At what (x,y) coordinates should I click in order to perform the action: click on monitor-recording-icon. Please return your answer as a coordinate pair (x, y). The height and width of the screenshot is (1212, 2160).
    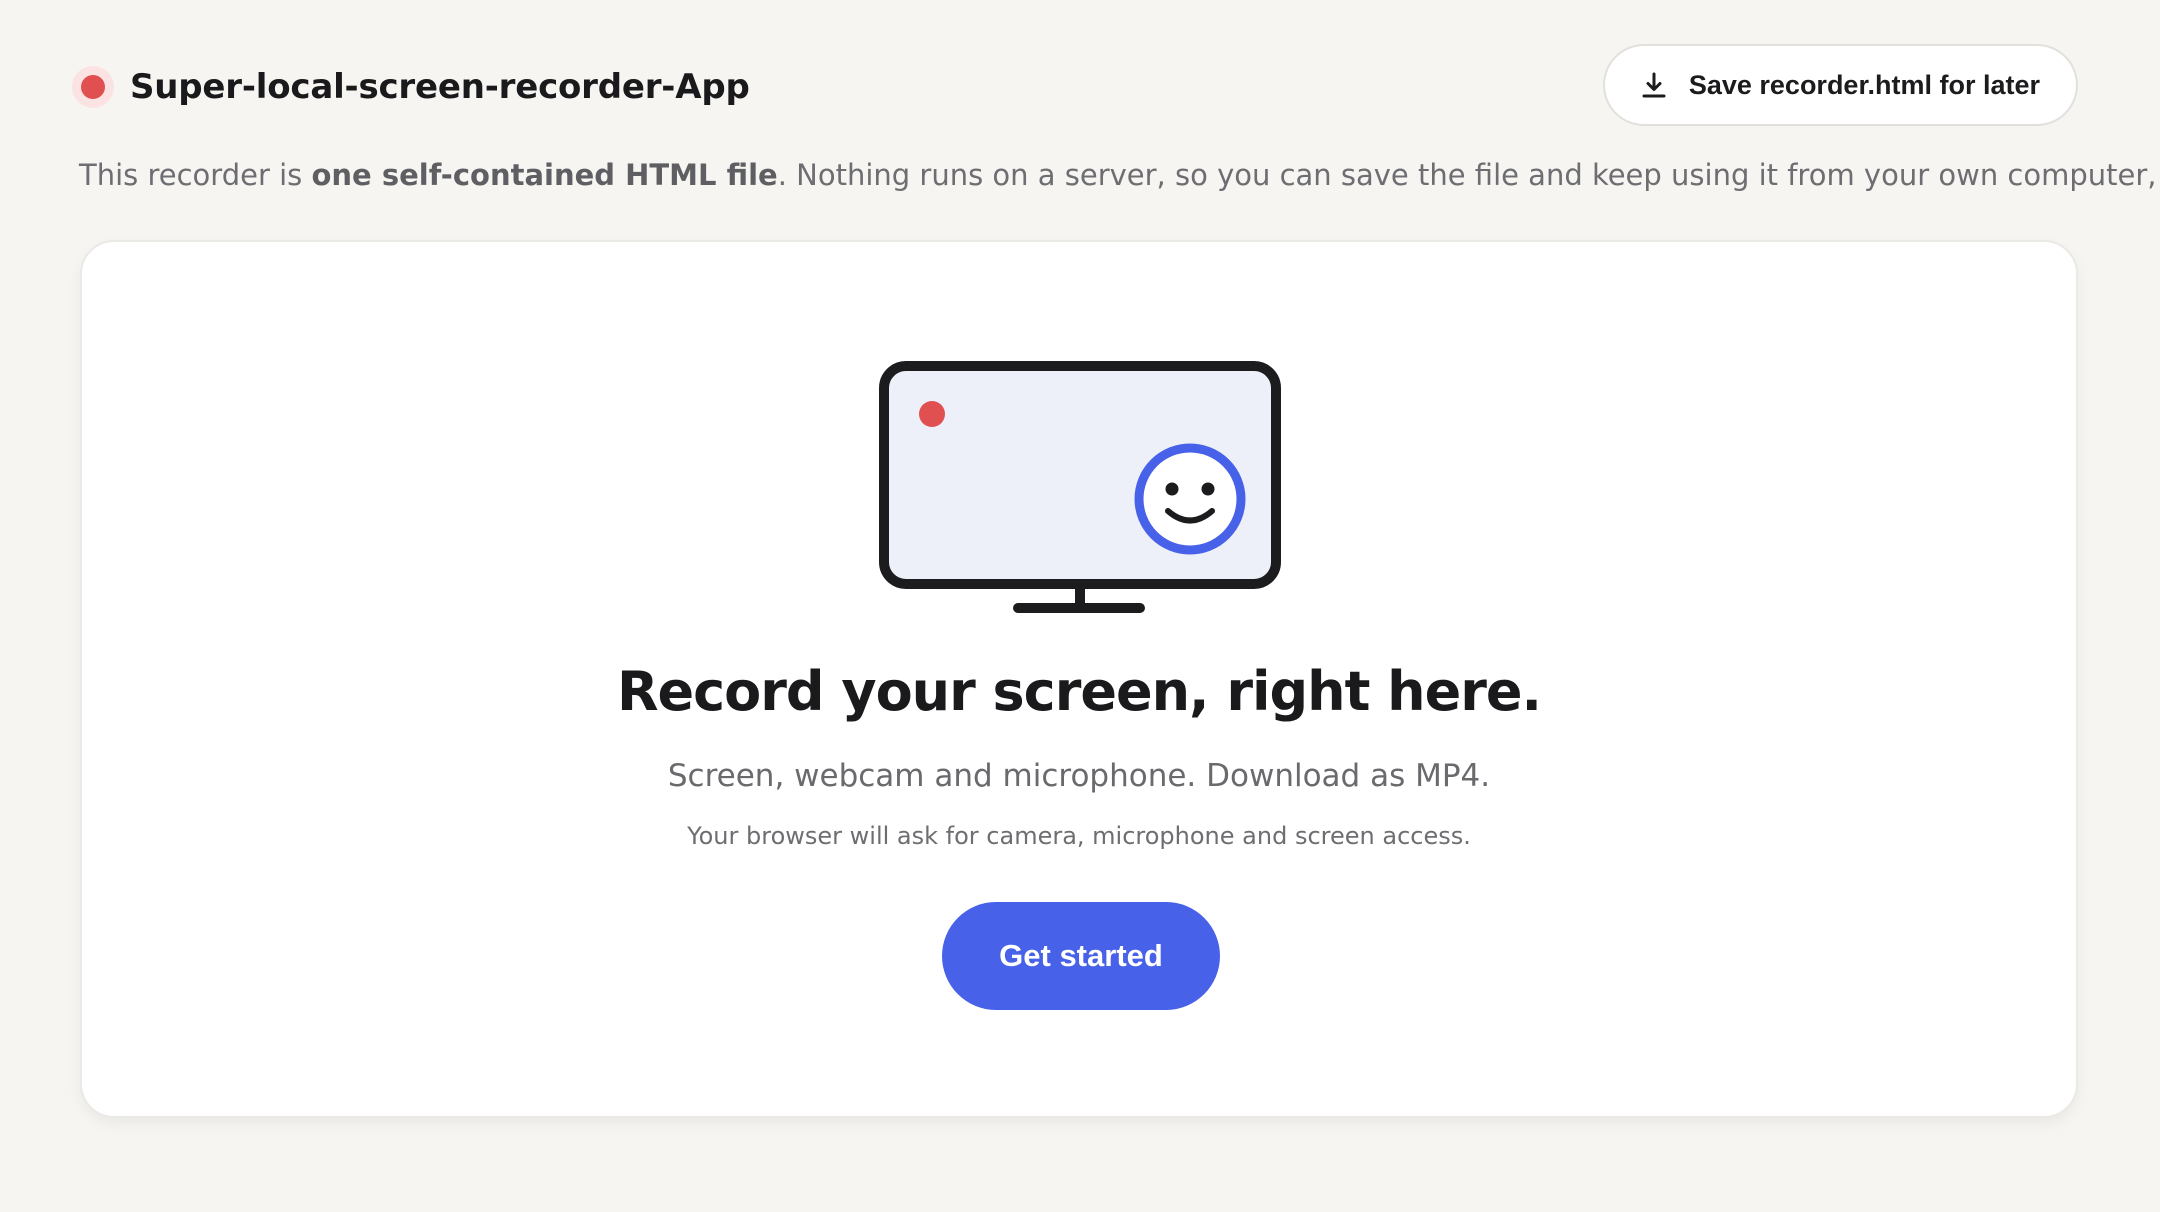
    Looking at the image, I should click on (1080, 490).